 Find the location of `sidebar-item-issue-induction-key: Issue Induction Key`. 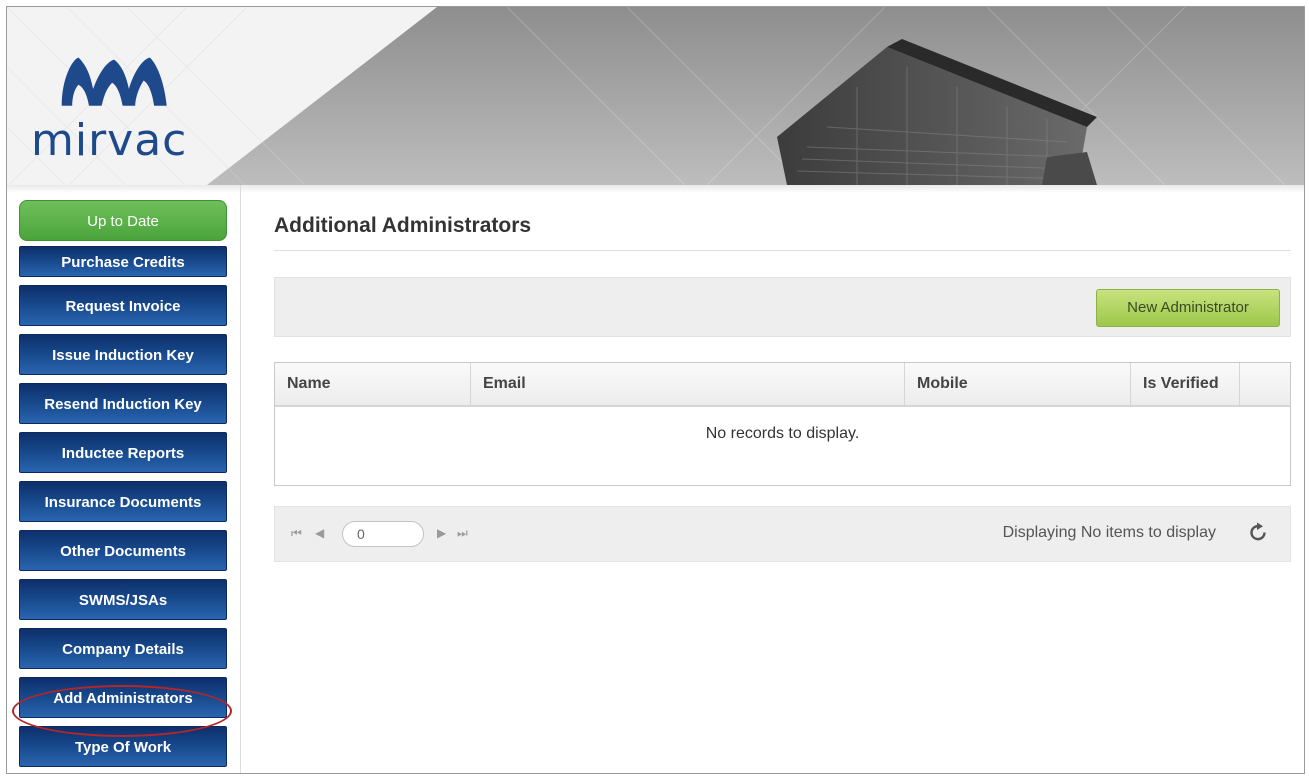

sidebar-item-issue-induction-key: Issue Induction Key is located at coordinates (123, 354).